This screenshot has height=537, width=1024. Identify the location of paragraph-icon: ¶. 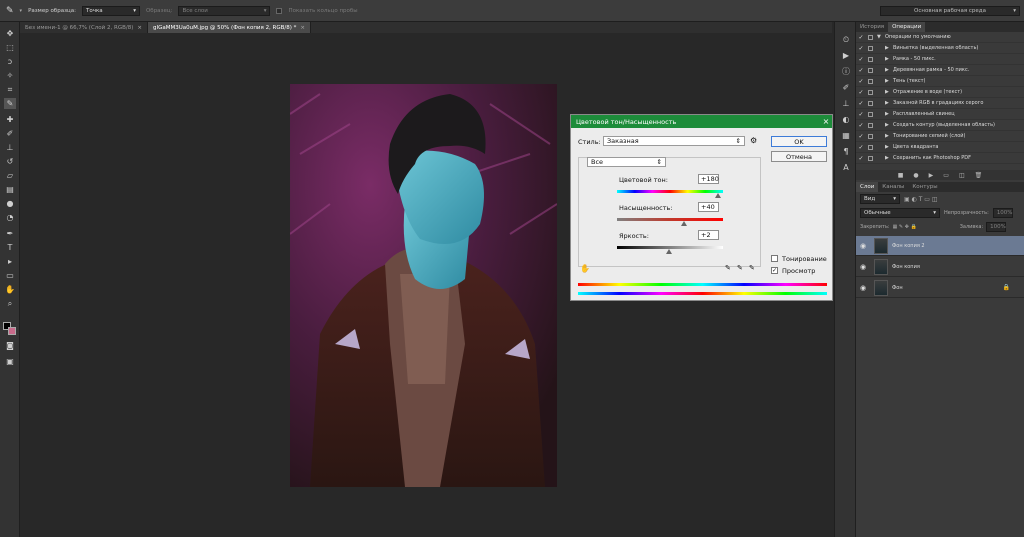
(846, 151).